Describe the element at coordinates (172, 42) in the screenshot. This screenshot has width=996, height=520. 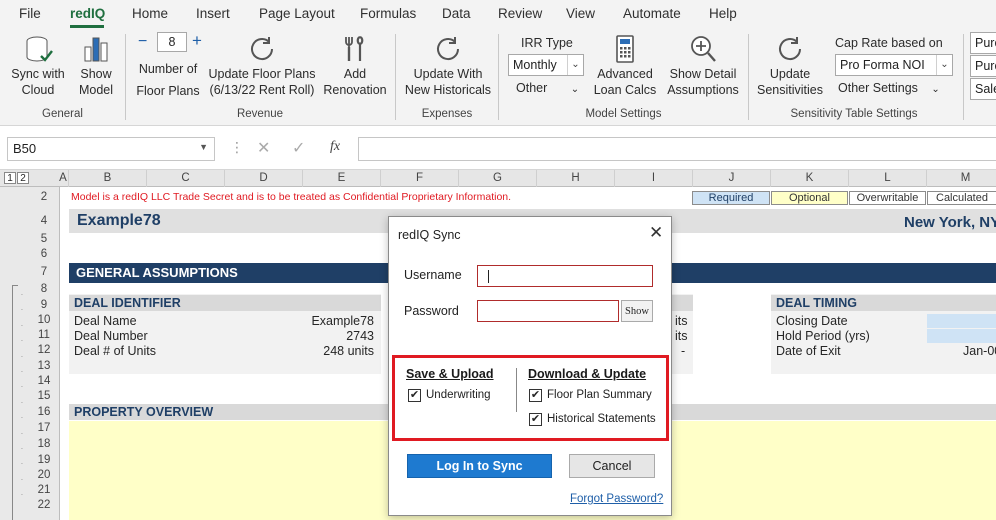
I see `floor-plan-count-input: 8` at that location.